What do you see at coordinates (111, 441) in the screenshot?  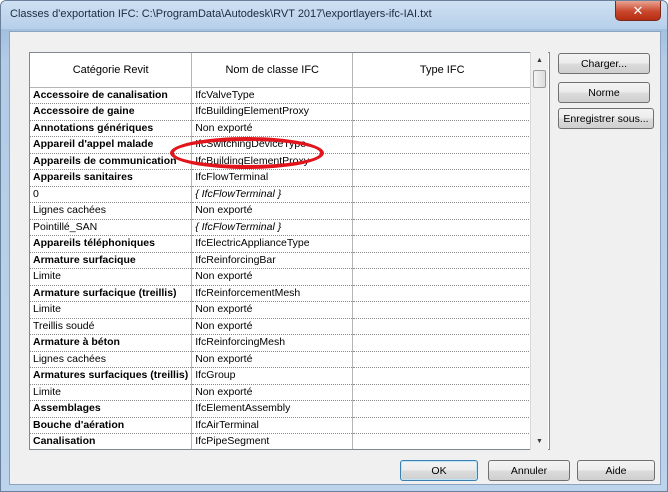 I see `cell-revit-category: Canalisation` at bounding box center [111, 441].